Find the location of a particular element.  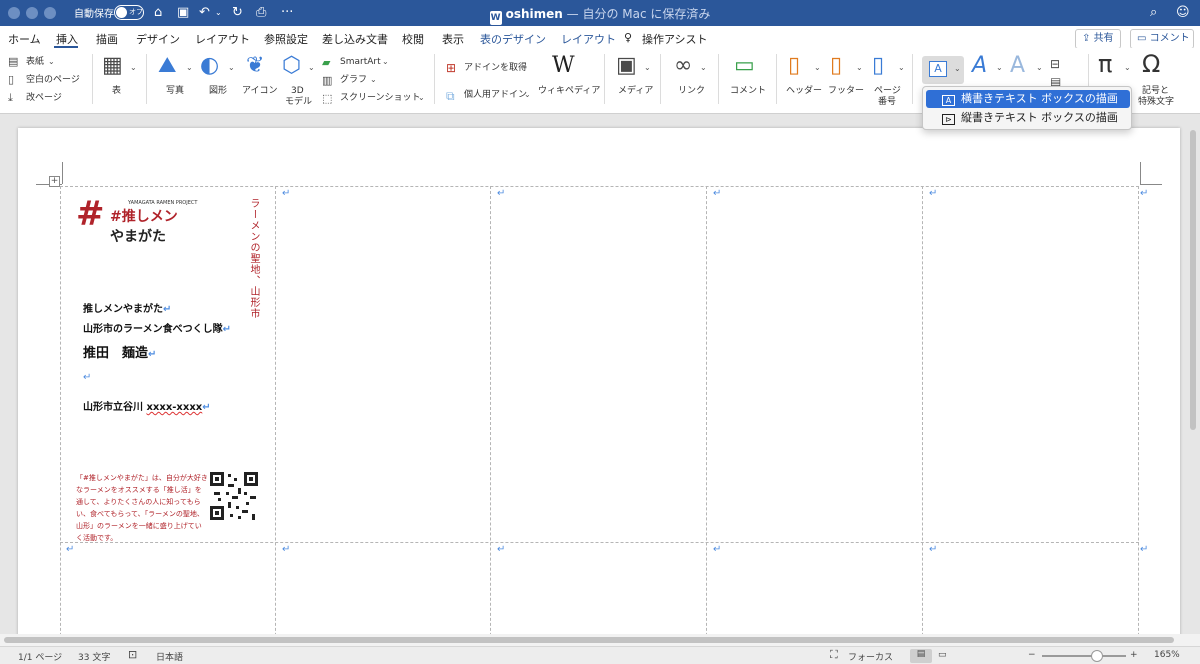

tab-table-layout: レイアウト is located at coordinates (588, 39).